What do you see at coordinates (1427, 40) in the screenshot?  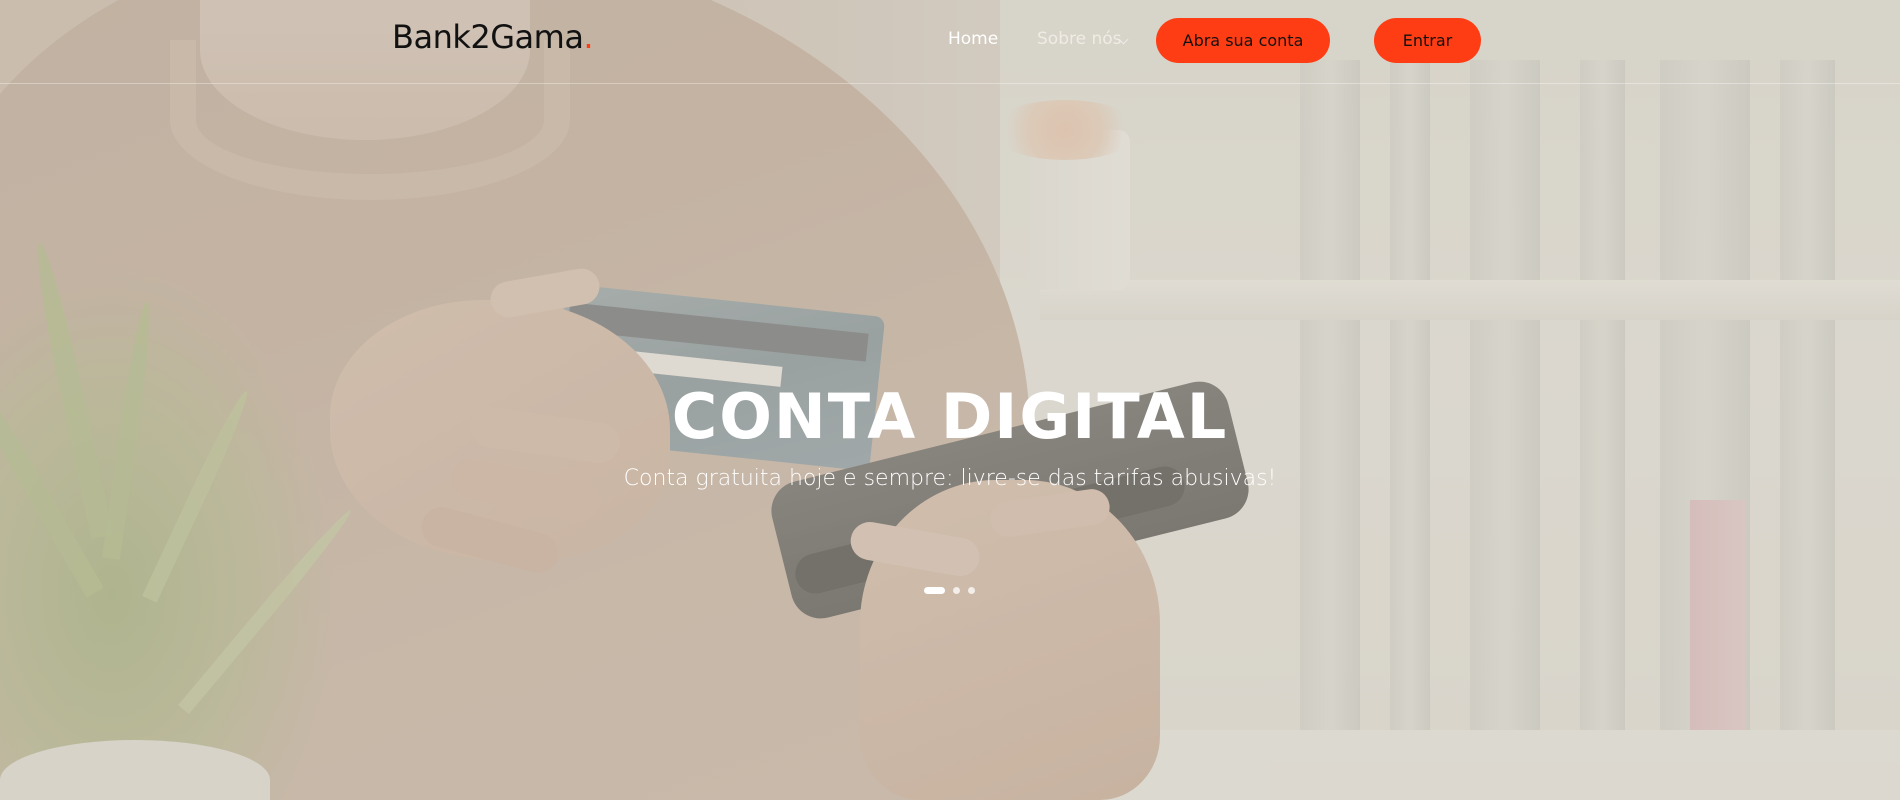 I see `login-button: Entrar` at bounding box center [1427, 40].